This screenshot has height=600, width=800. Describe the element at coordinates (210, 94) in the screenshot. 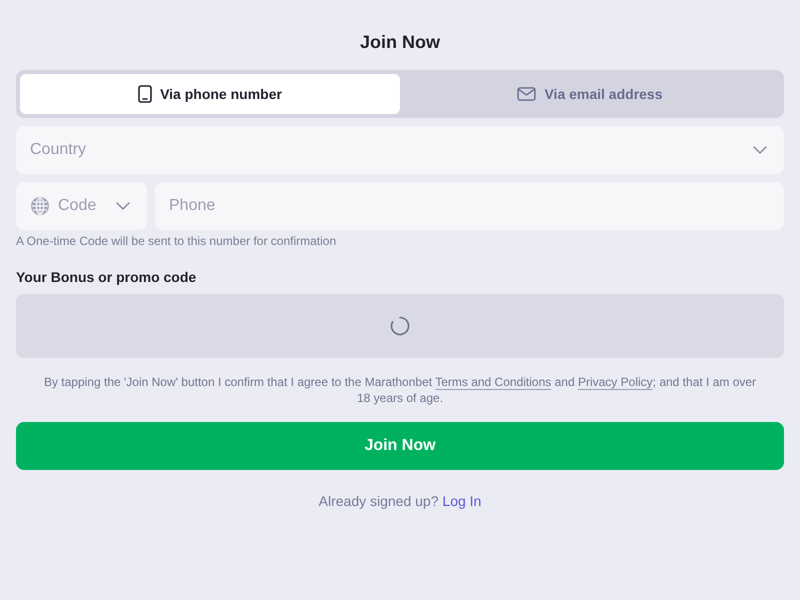

I see `method-tab: Via phone number` at that location.